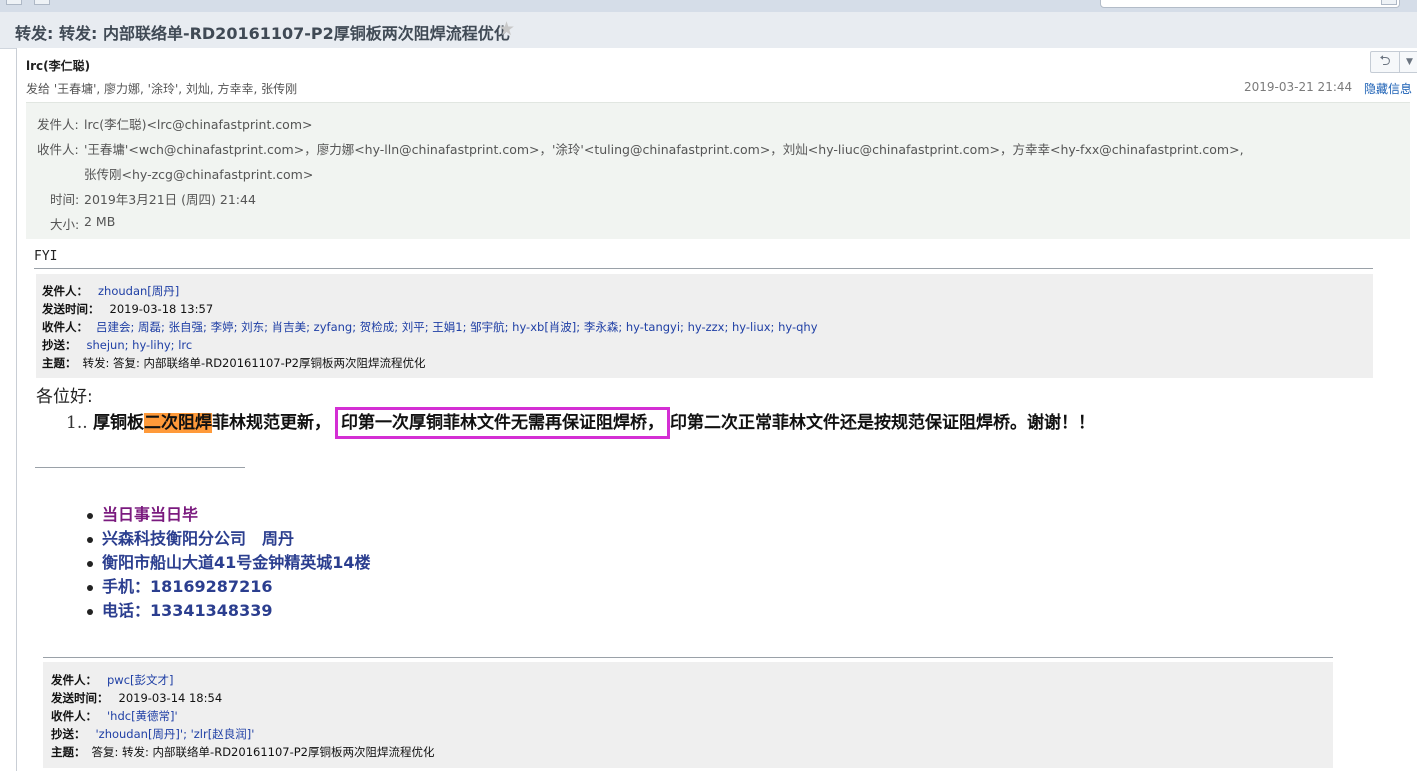  What do you see at coordinates (77, 423) in the screenshot?
I see `list-number: 1..` at bounding box center [77, 423].